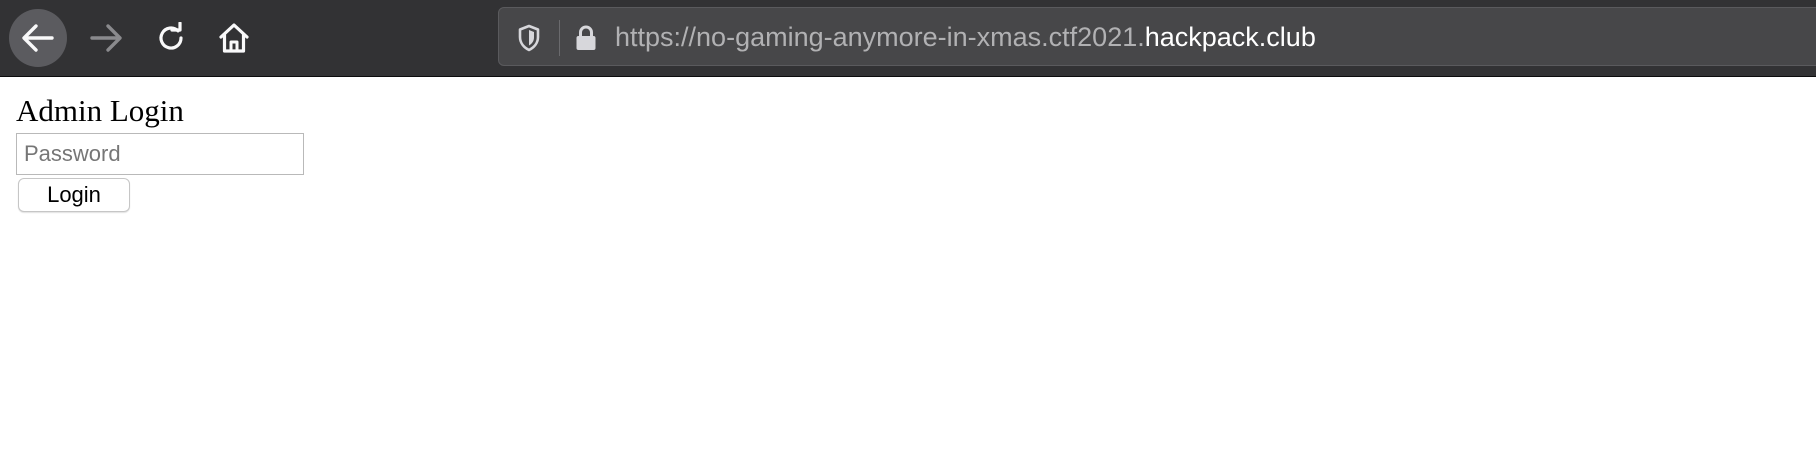  Describe the element at coordinates (559, 38) in the screenshot. I see `address-bar-separator` at that location.